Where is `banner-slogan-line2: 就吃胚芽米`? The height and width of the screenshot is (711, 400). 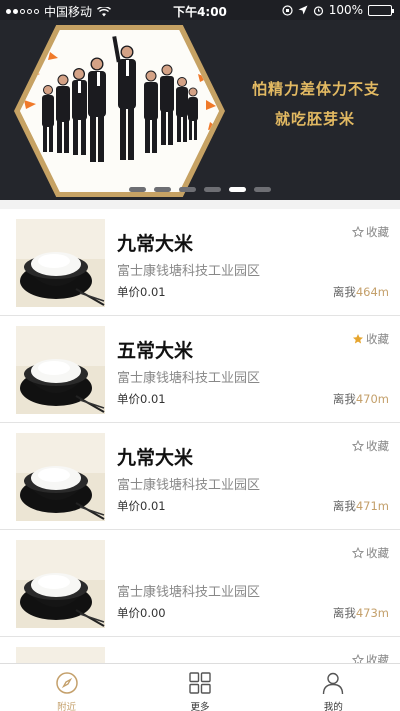
banner-slogan-line2: 就吃胚芽米 is located at coordinates (314, 119).